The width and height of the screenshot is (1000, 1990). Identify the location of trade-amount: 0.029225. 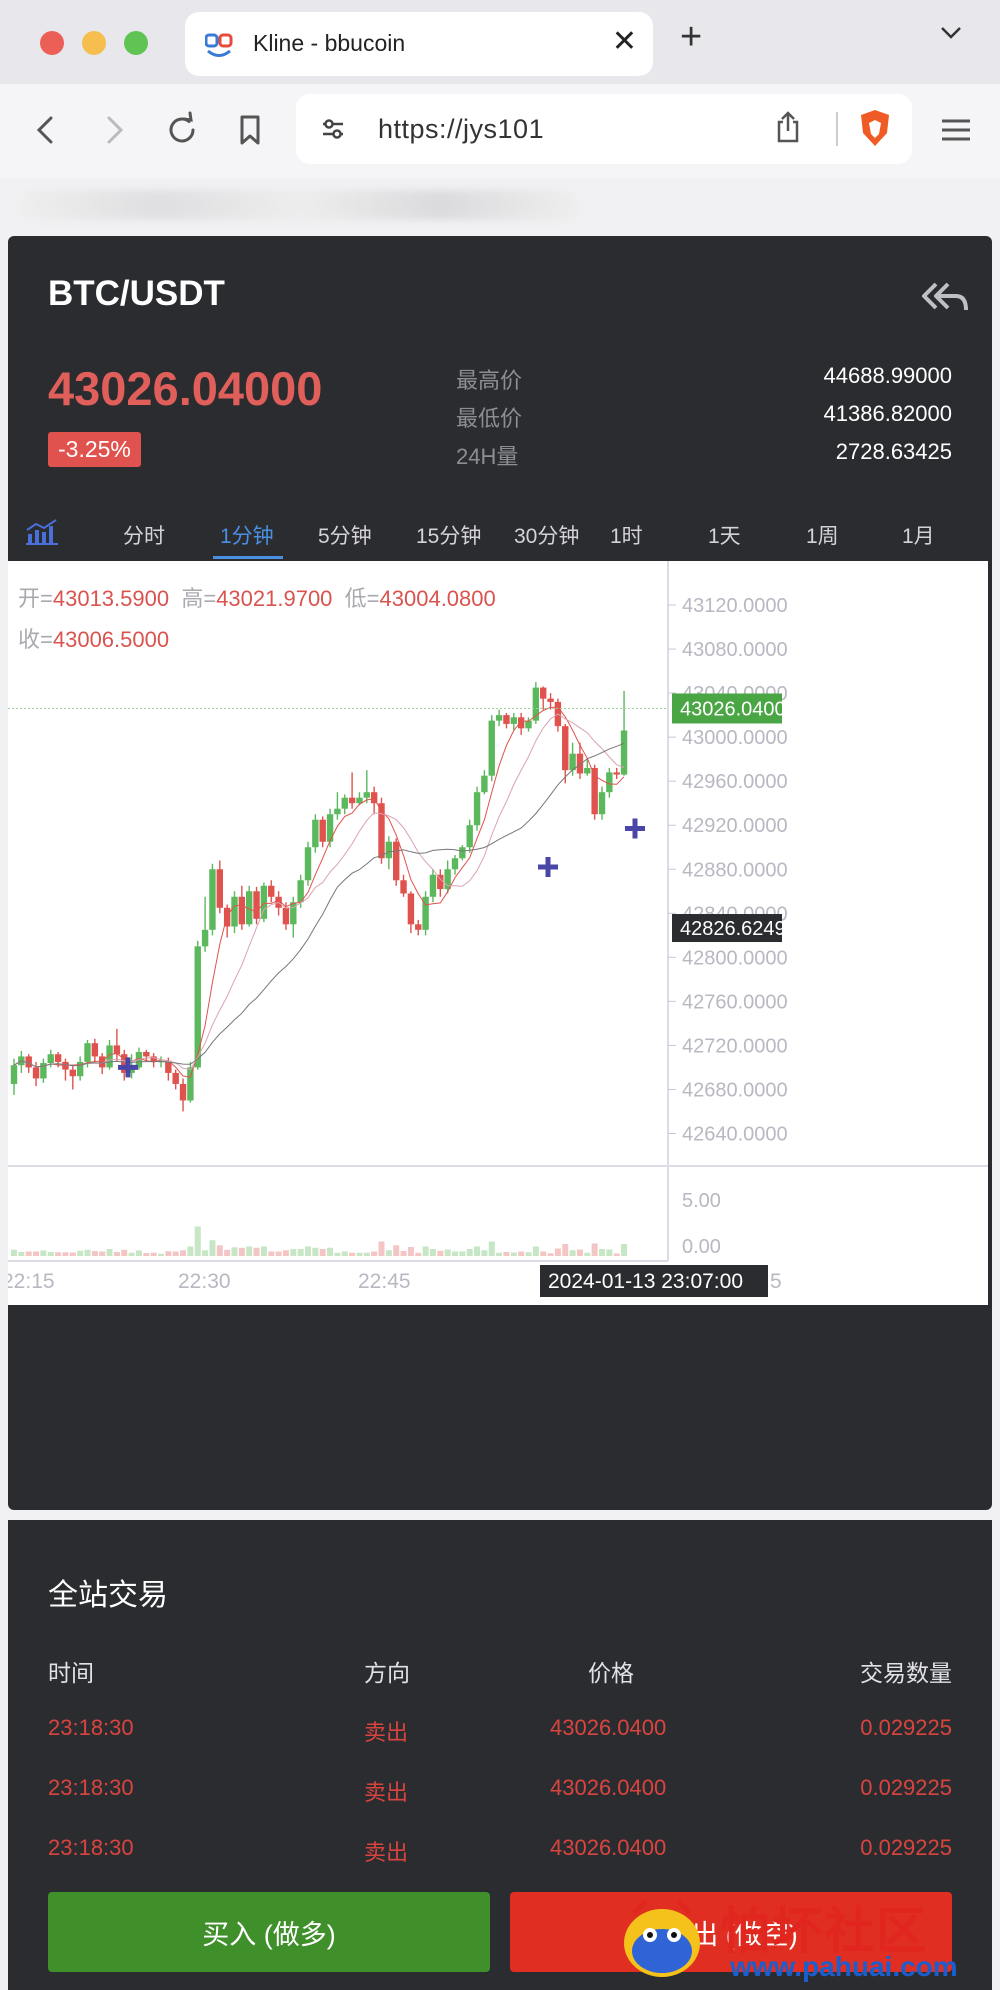
(906, 1847).